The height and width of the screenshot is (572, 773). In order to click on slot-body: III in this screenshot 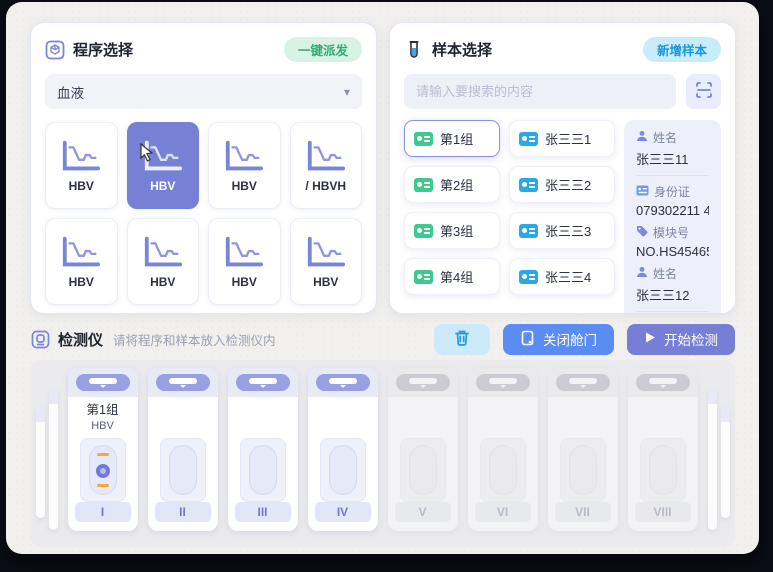, I will do `click(263, 464)`.